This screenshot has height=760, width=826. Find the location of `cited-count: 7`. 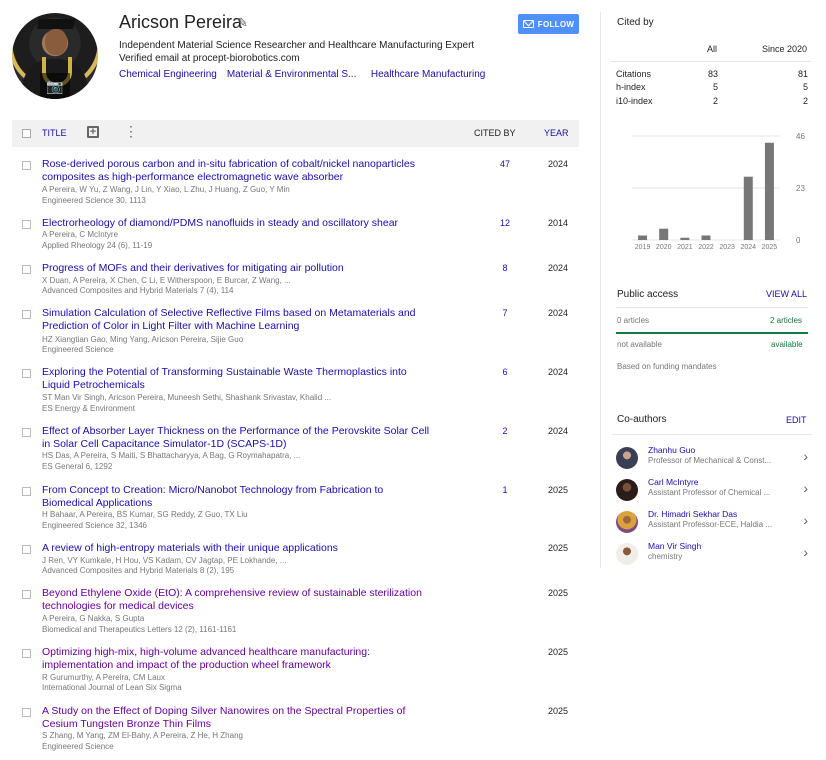

cited-count: 7 is located at coordinates (505, 313).